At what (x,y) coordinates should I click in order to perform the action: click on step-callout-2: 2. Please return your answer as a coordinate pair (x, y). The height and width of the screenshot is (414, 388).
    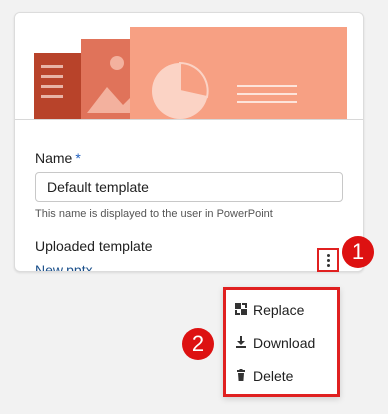
    Looking at the image, I should click on (198, 344).